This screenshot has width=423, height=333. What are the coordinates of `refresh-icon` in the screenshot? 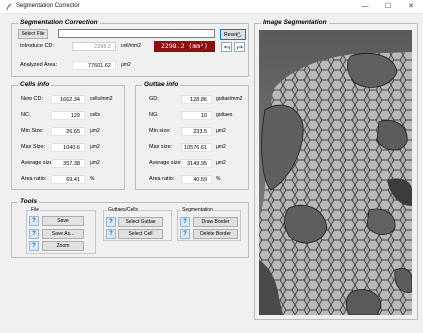 It's located at (239, 35).